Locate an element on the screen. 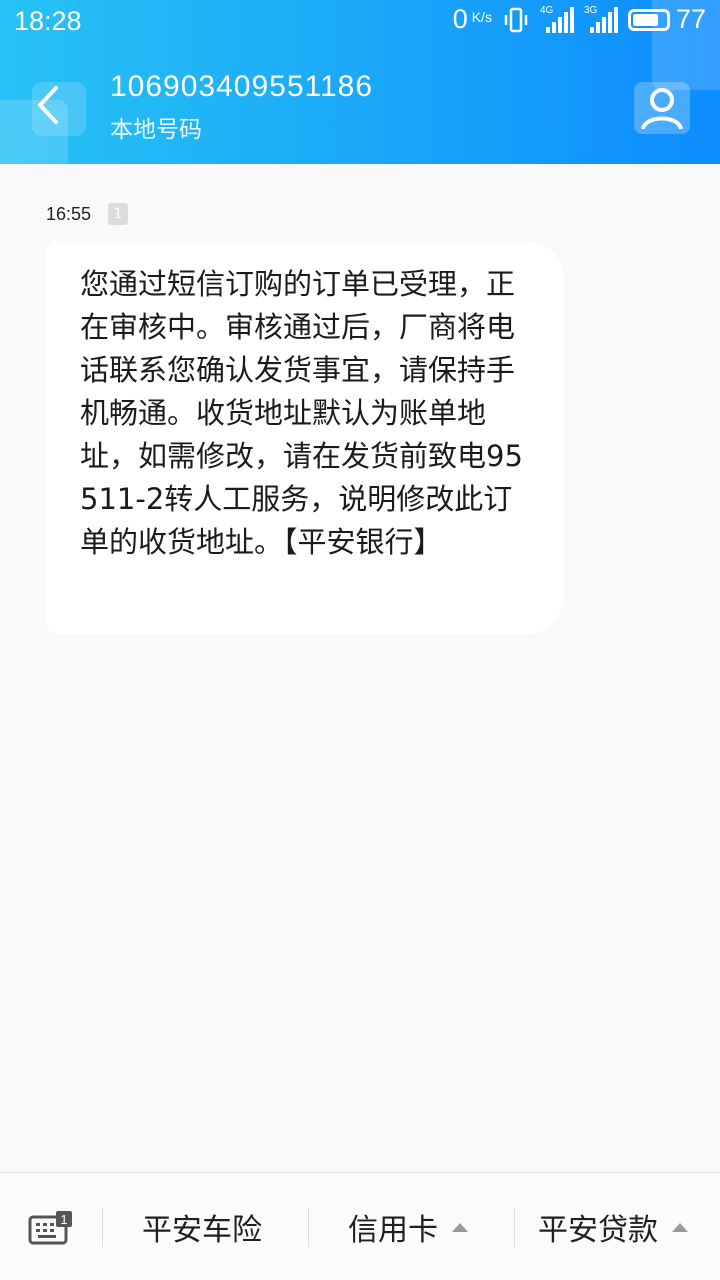 This screenshot has height=1280, width=720. message-timestamp: 16:55 is located at coordinates (69, 214).